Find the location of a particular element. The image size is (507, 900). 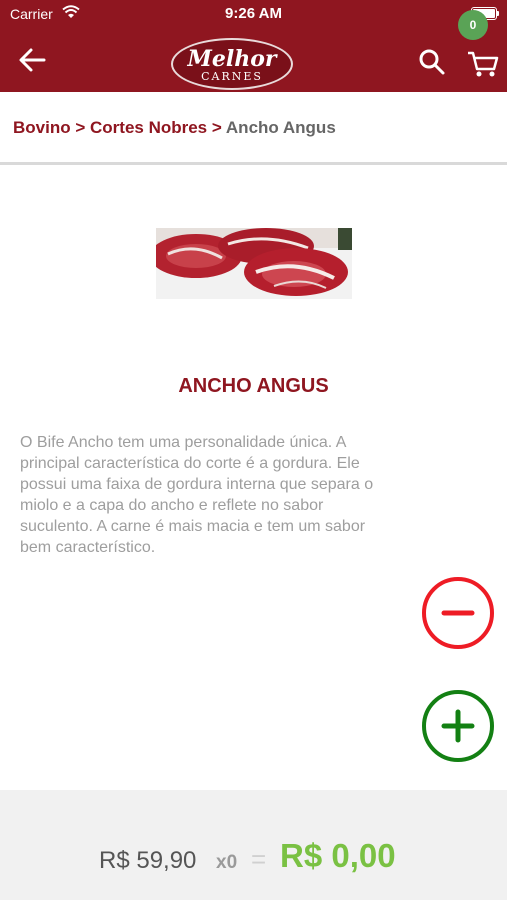

decrease-quantity-button is located at coordinates (458, 613).